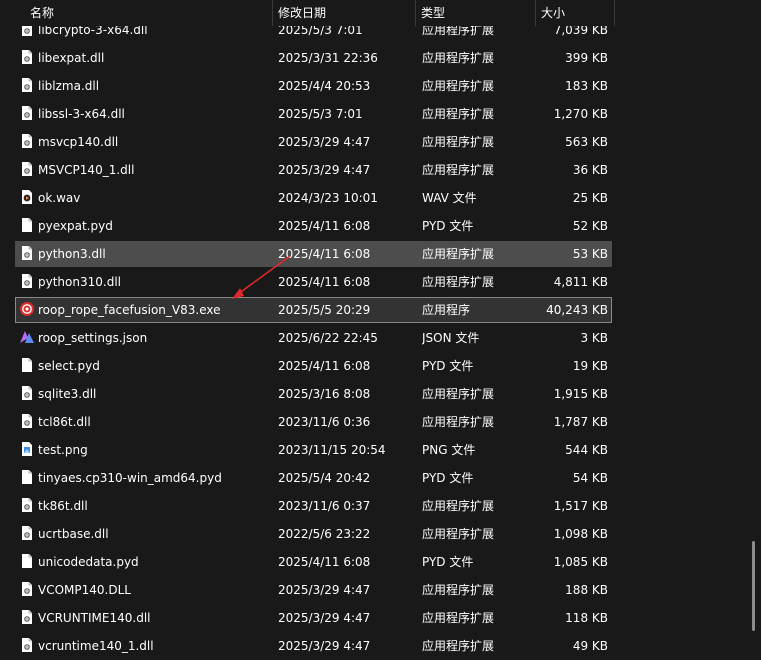 Image resolution: width=761 pixels, height=660 pixels. I want to click on file-size: 1,517 KB, so click(580, 506).